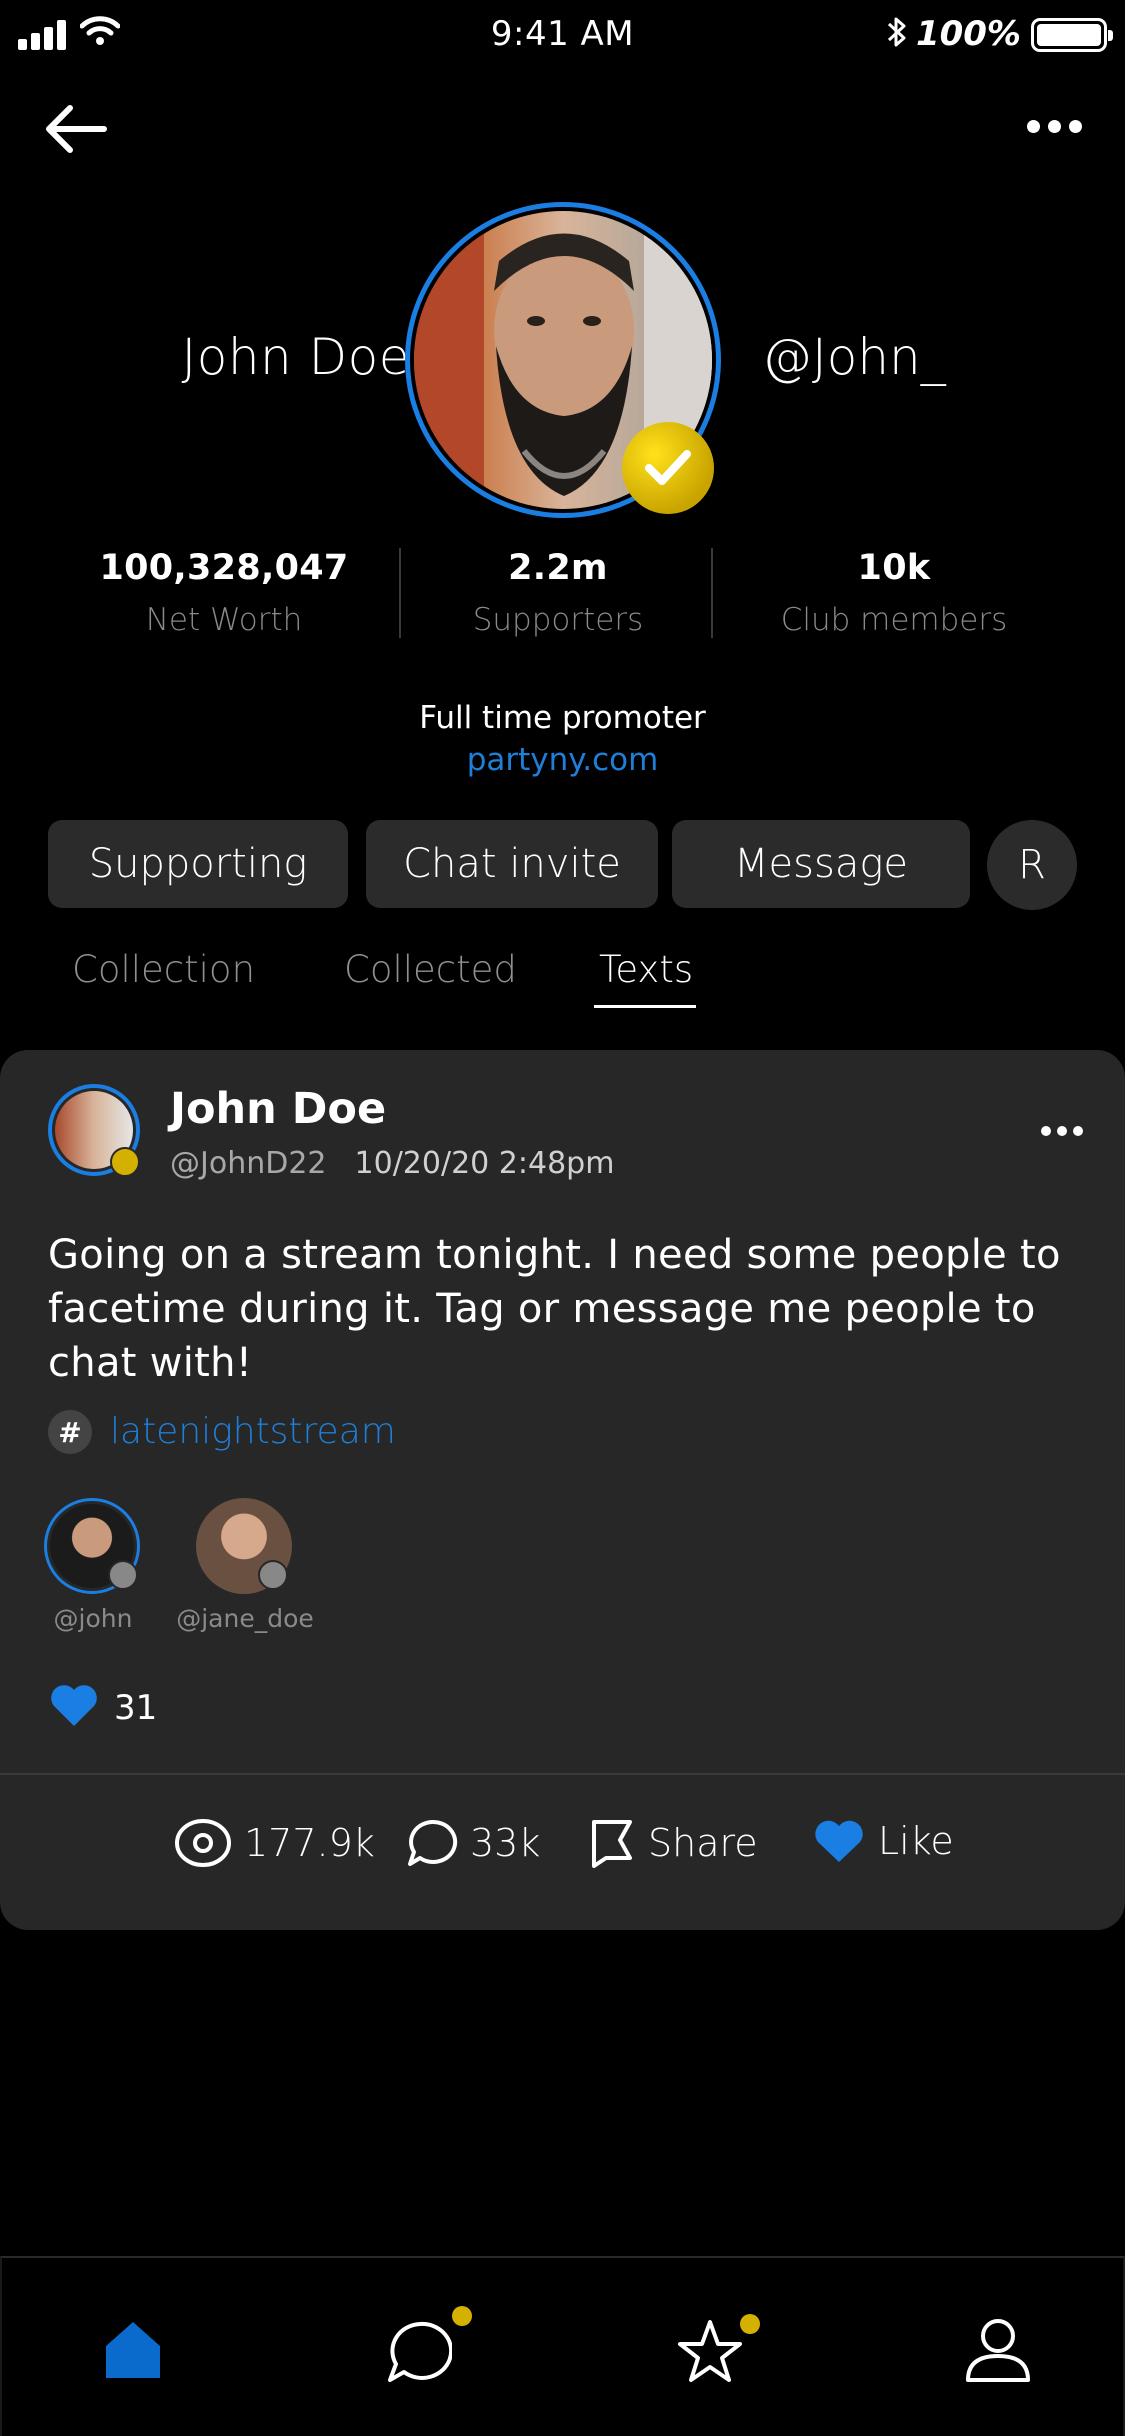 This screenshot has height=2436, width=1125. I want to click on r-button: R, so click(1032, 865).